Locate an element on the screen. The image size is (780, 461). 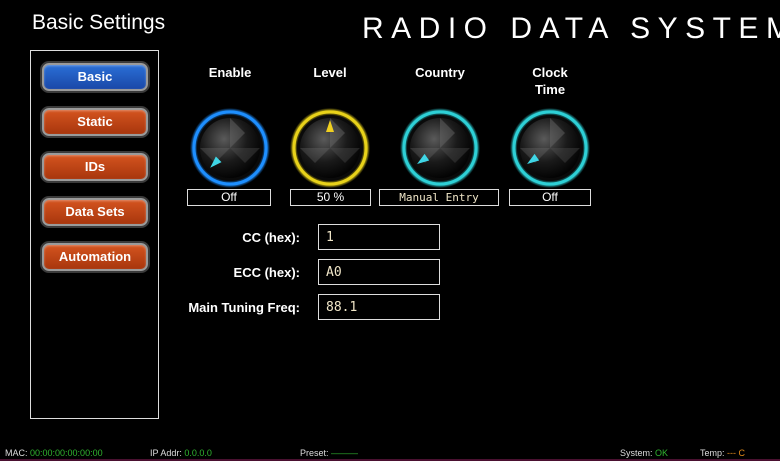
clock-time-knob-label: Clock Time is located at coordinates (550, 81).